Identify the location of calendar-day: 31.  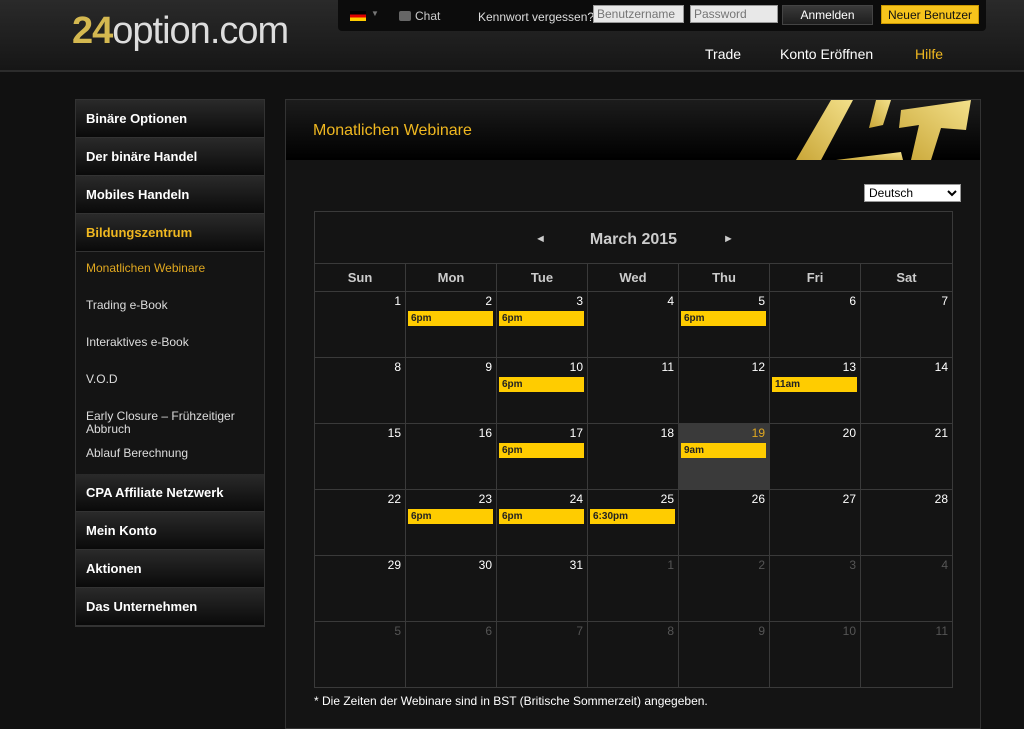
(542, 589).